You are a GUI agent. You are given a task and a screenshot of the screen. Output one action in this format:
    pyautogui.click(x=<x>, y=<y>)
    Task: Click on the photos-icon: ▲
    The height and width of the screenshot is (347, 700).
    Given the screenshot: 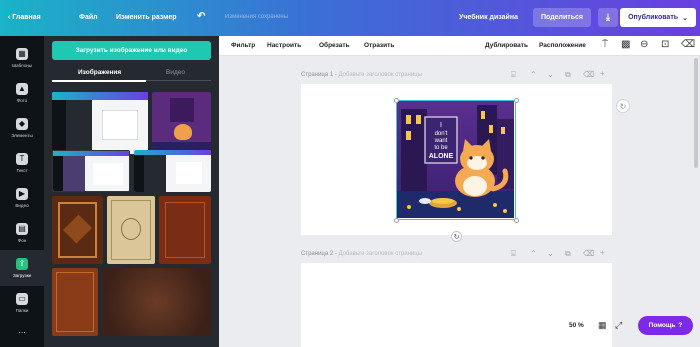 What is the action you would take?
    pyautogui.click(x=22, y=89)
    